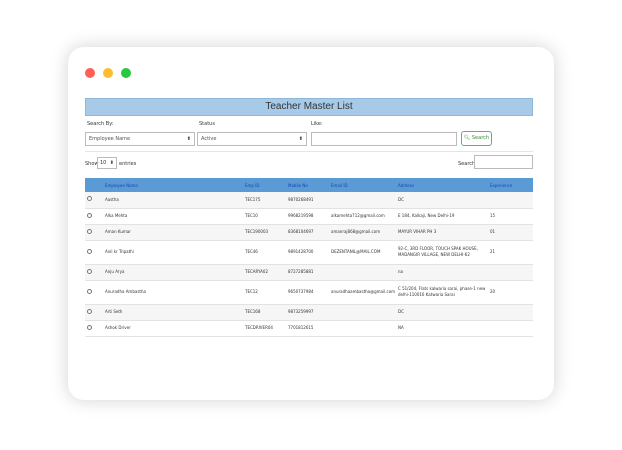 This screenshot has width=622, height=450. What do you see at coordinates (400, 271) in the screenshot?
I see `cell-address: na` at bounding box center [400, 271].